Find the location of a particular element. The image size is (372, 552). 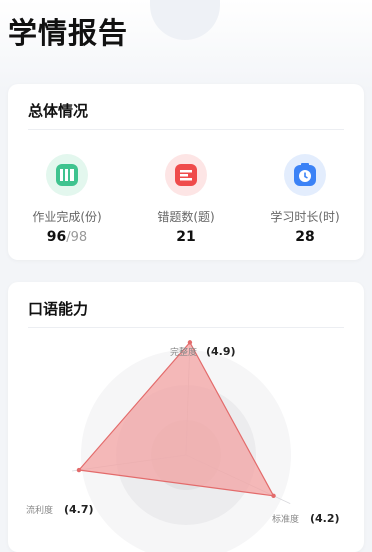

dimension-label-accuracy: 标准度 is located at coordinates (285, 519).